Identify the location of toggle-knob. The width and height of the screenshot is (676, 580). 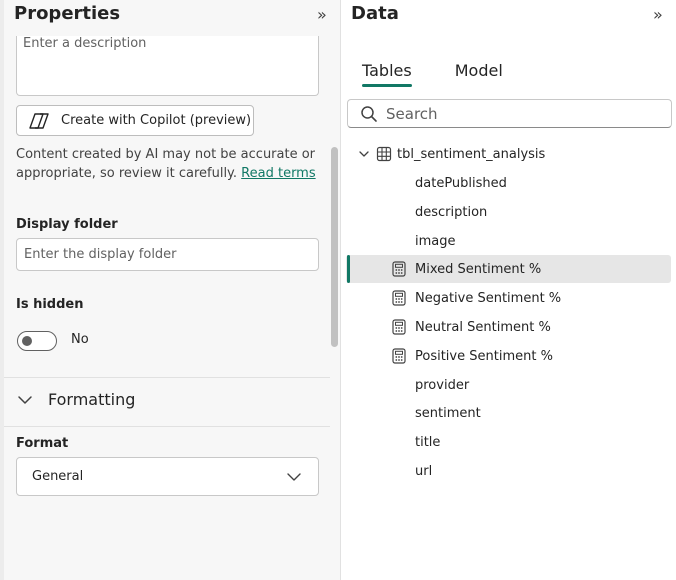
(27, 341).